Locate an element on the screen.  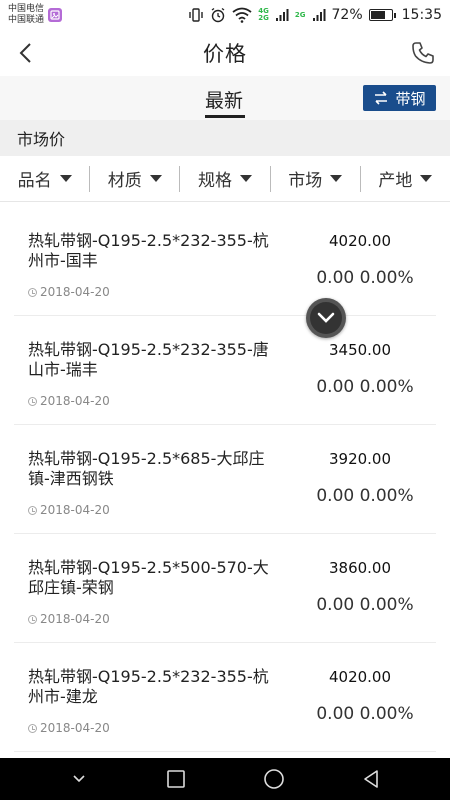
battery-fill is located at coordinates (378, 15).